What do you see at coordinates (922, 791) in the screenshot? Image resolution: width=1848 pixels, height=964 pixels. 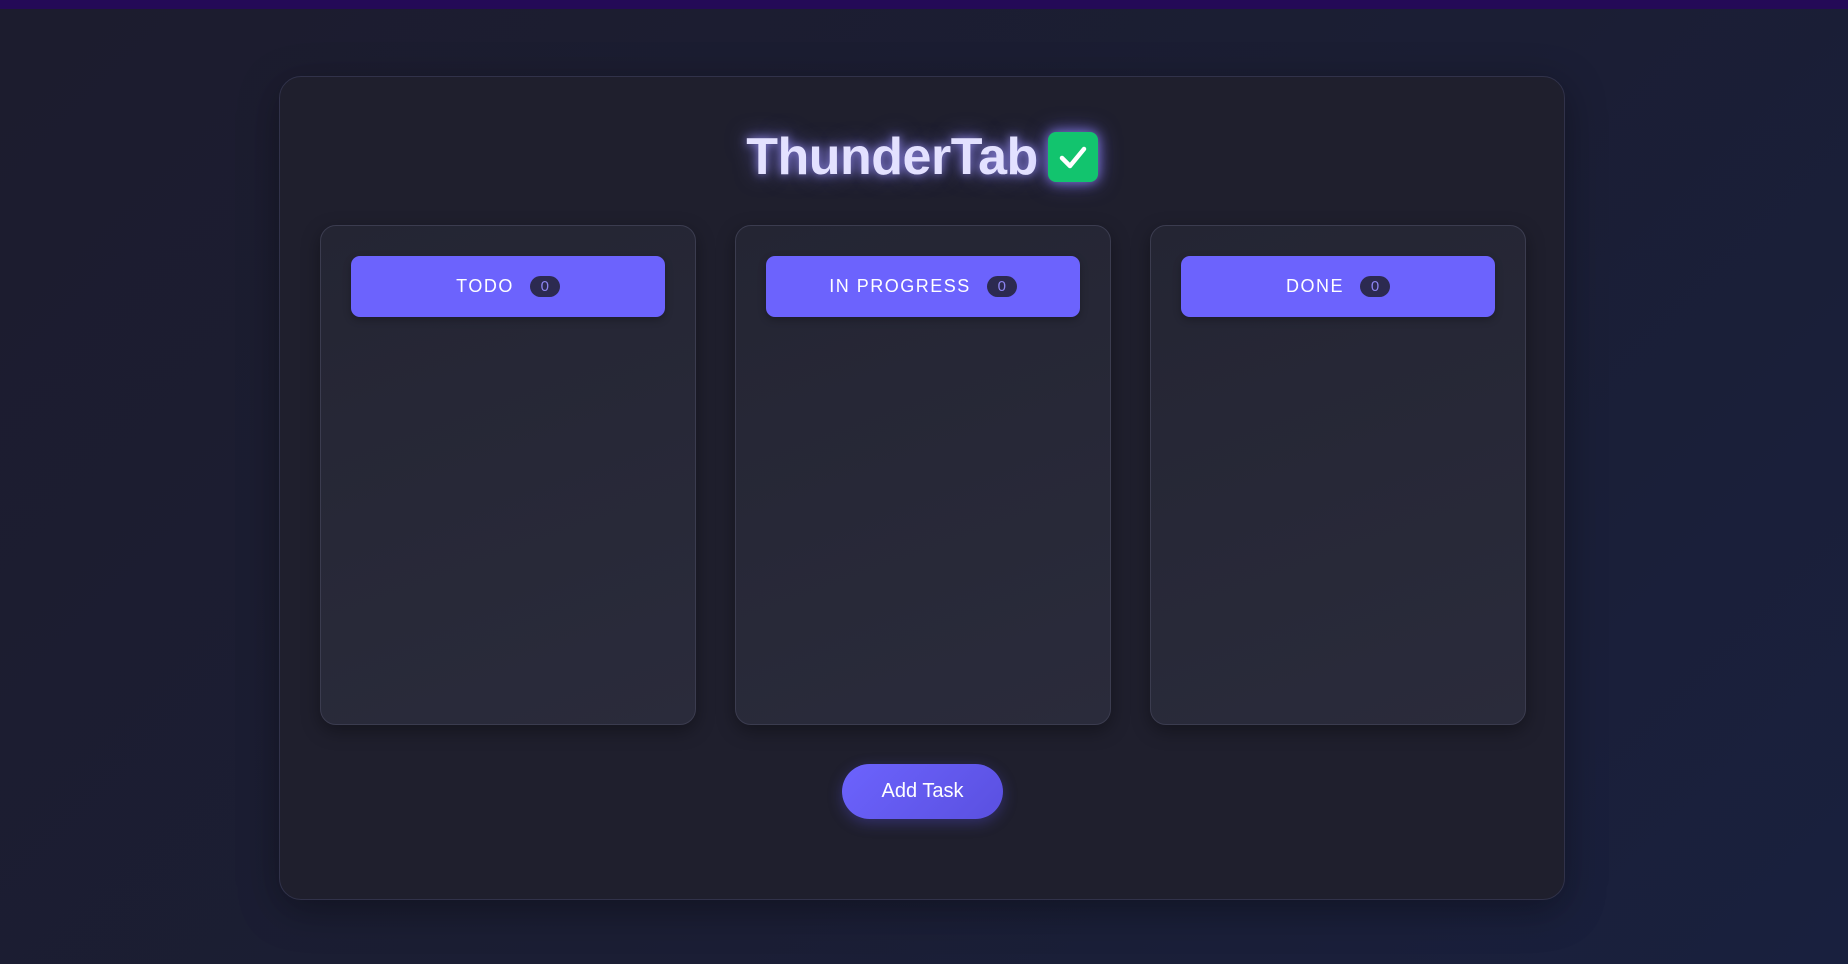 I see `add-task-button: Add Task` at bounding box center [922, 791].